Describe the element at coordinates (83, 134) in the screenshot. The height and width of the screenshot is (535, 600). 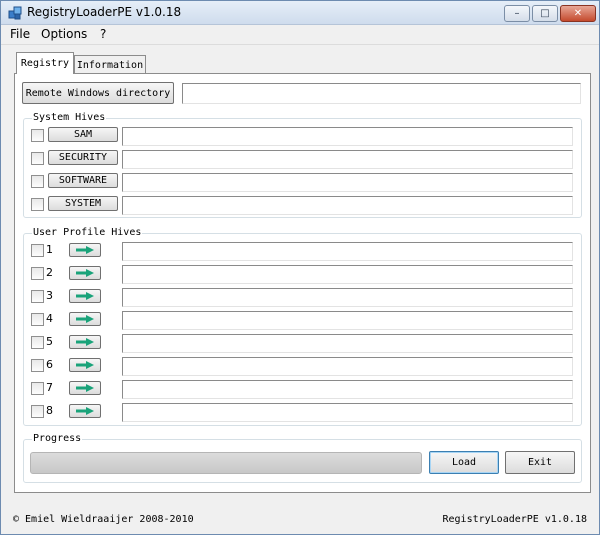
I see `sam-button: SAM` at that location.